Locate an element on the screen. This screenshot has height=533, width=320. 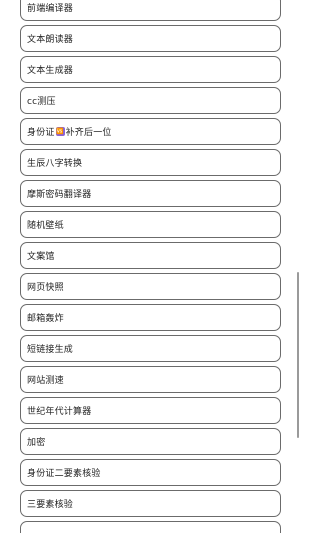
tool-item-label: 前端编译器 is located at coordinates (50, 9).